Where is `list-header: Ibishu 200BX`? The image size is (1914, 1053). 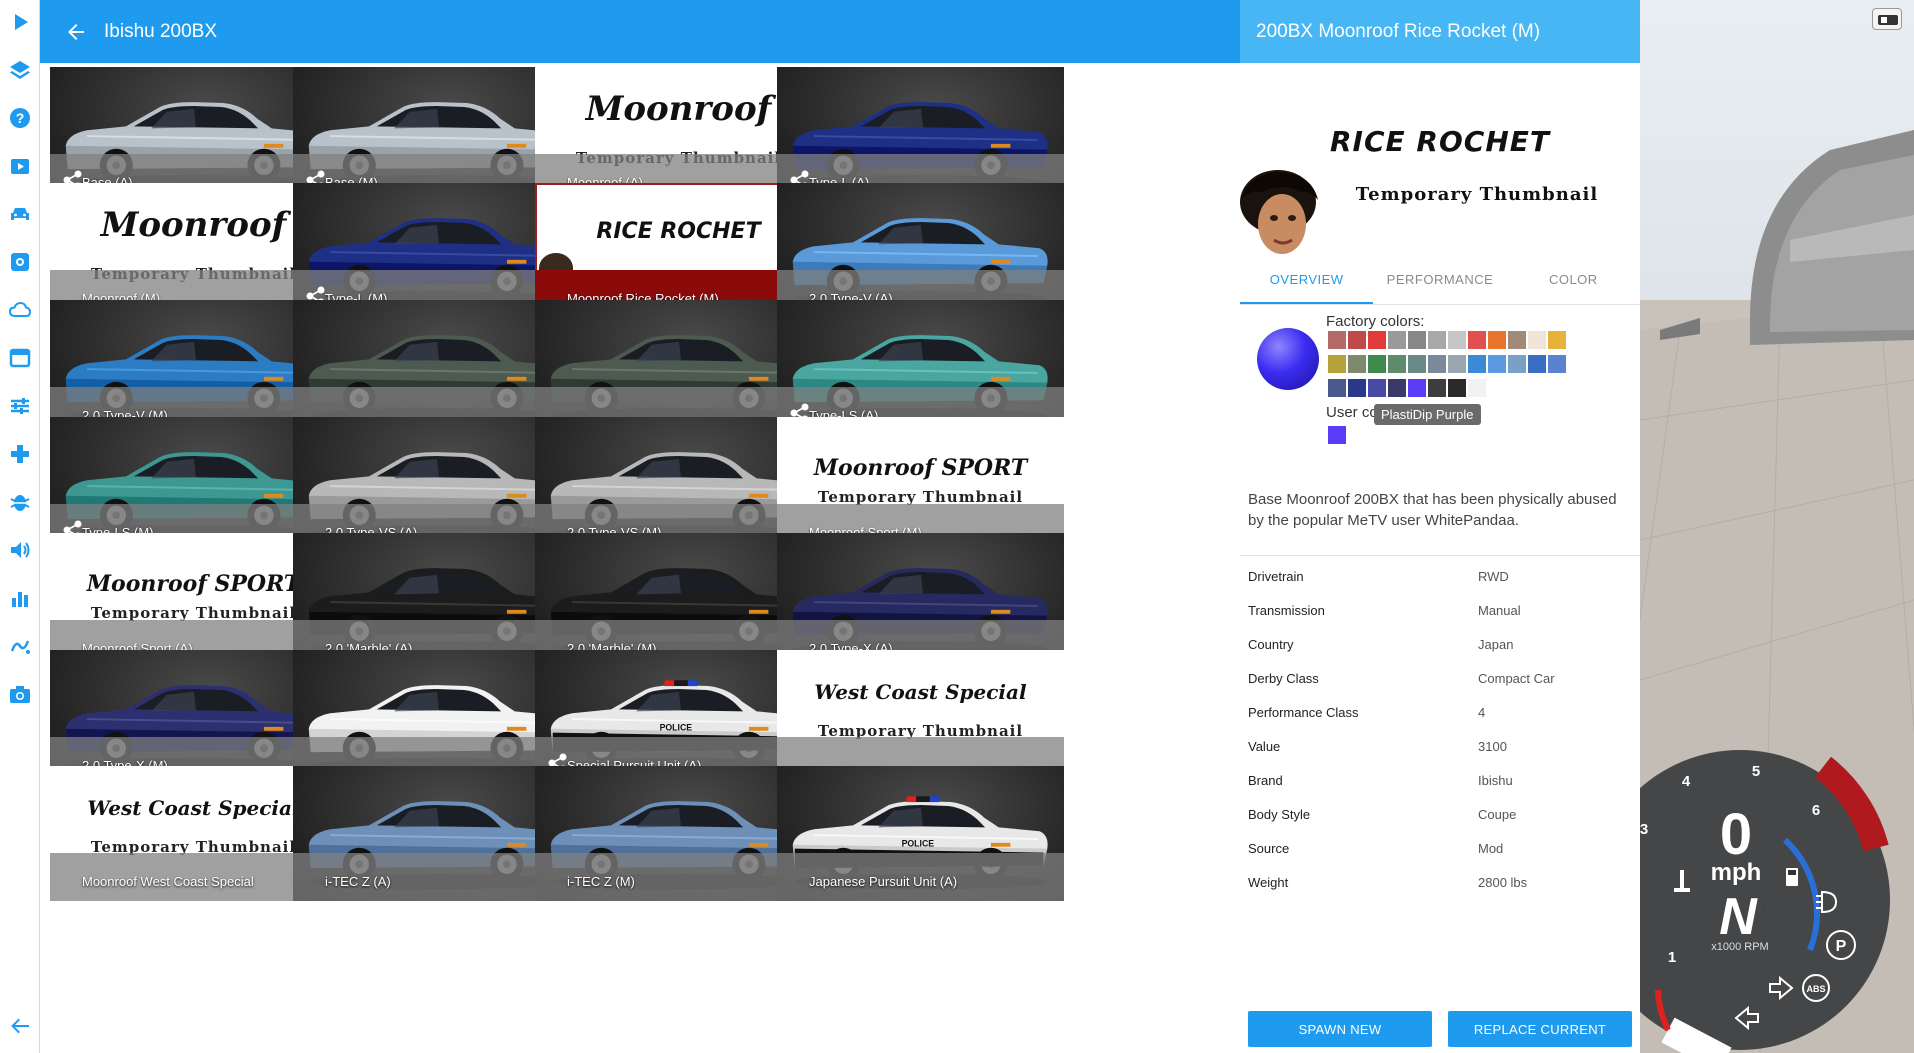
list-header: Ibishu 200BX is located at coordinates (640, 31).